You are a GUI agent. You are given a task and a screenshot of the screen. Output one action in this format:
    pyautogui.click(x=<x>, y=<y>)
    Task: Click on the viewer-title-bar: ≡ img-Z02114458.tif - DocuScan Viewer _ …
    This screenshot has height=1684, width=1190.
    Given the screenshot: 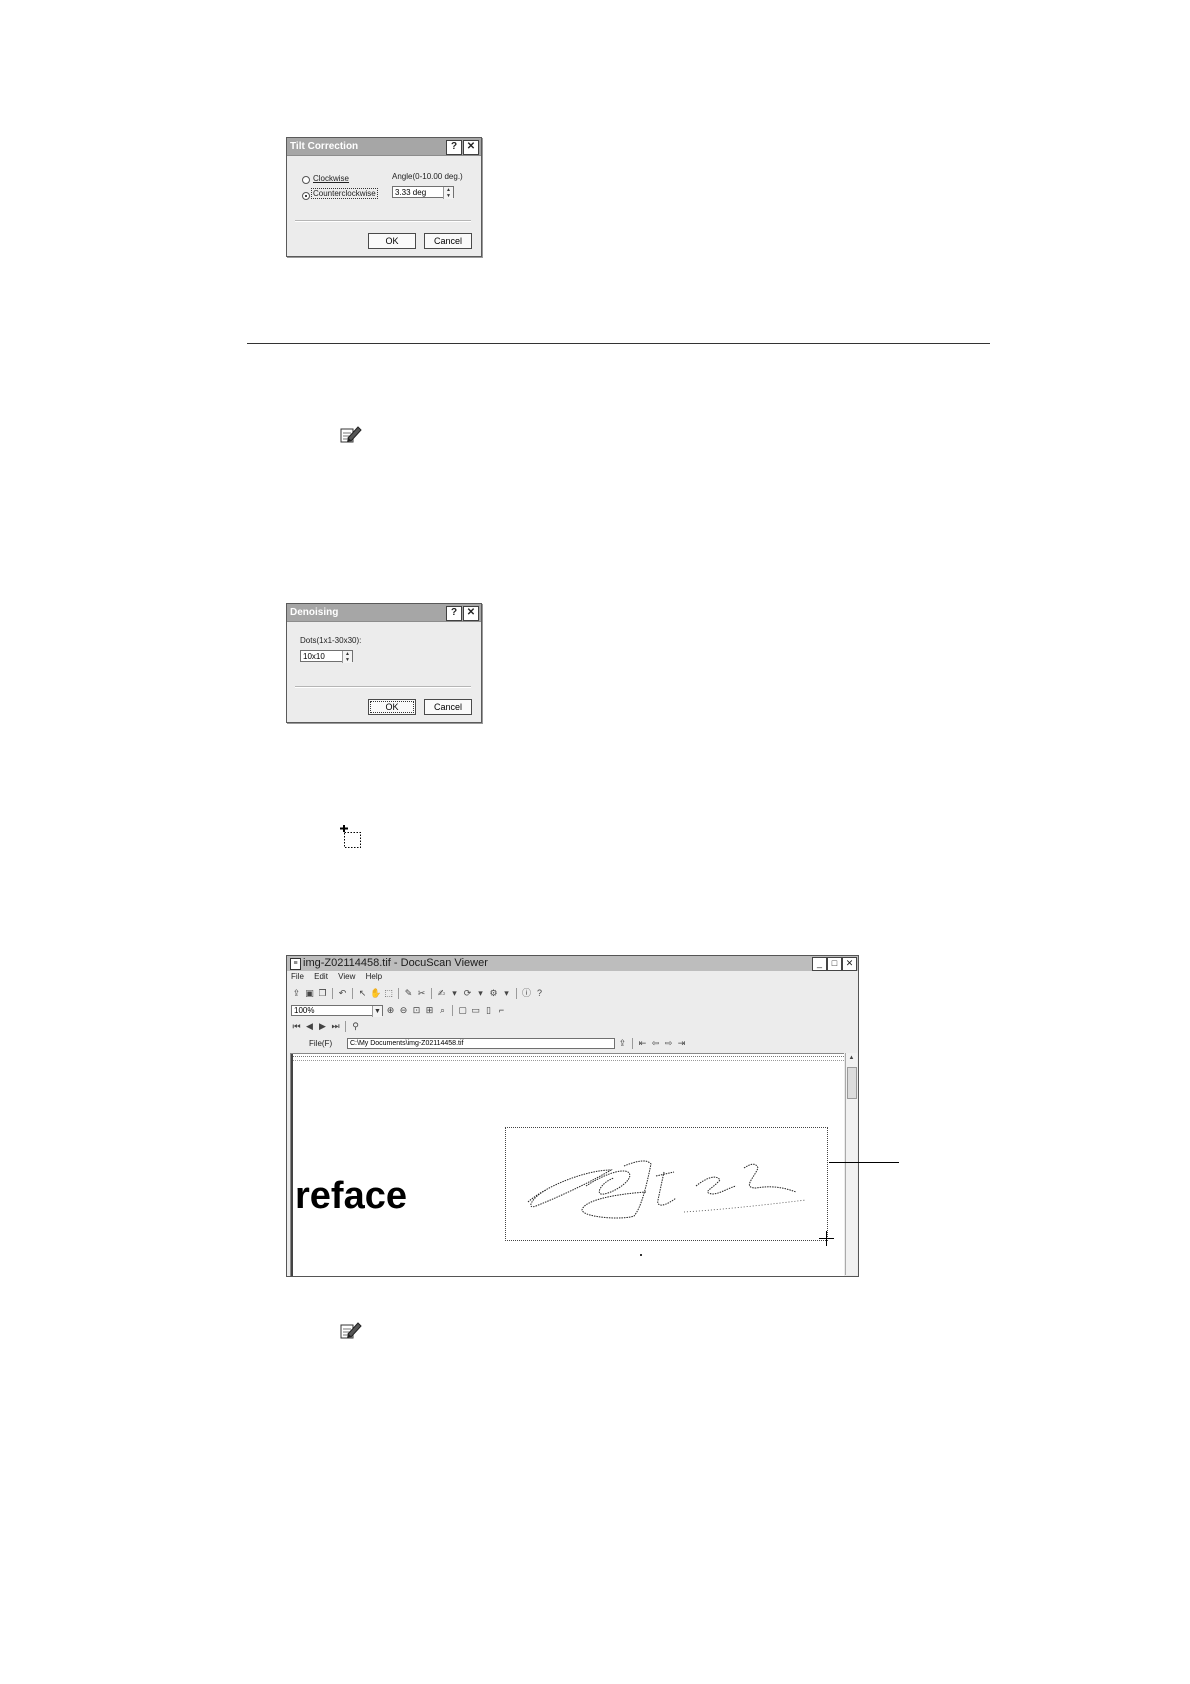 What is the action you would take?
    pyautogui.click(x=572, y=963)
    